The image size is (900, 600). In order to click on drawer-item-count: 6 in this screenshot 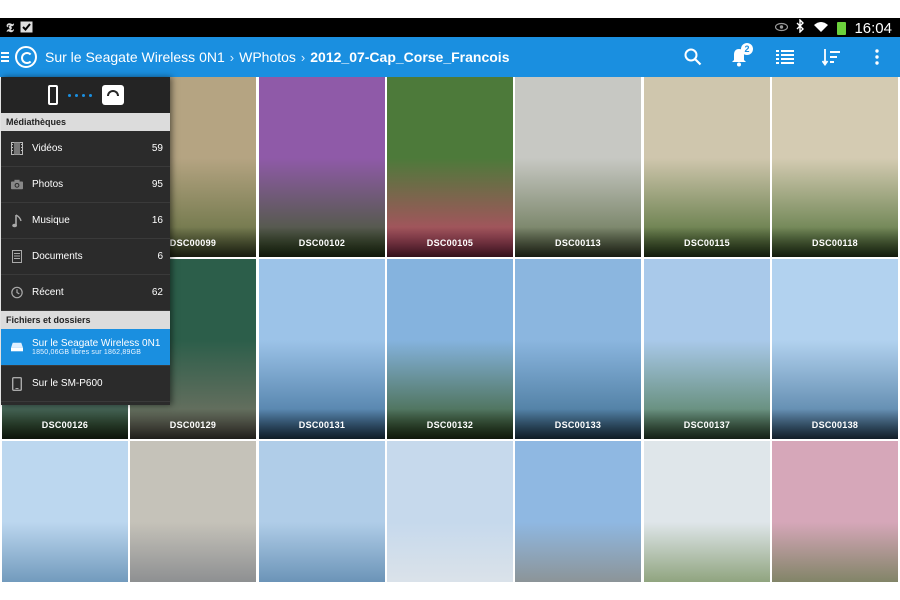, I will do `click(160, 256)`.